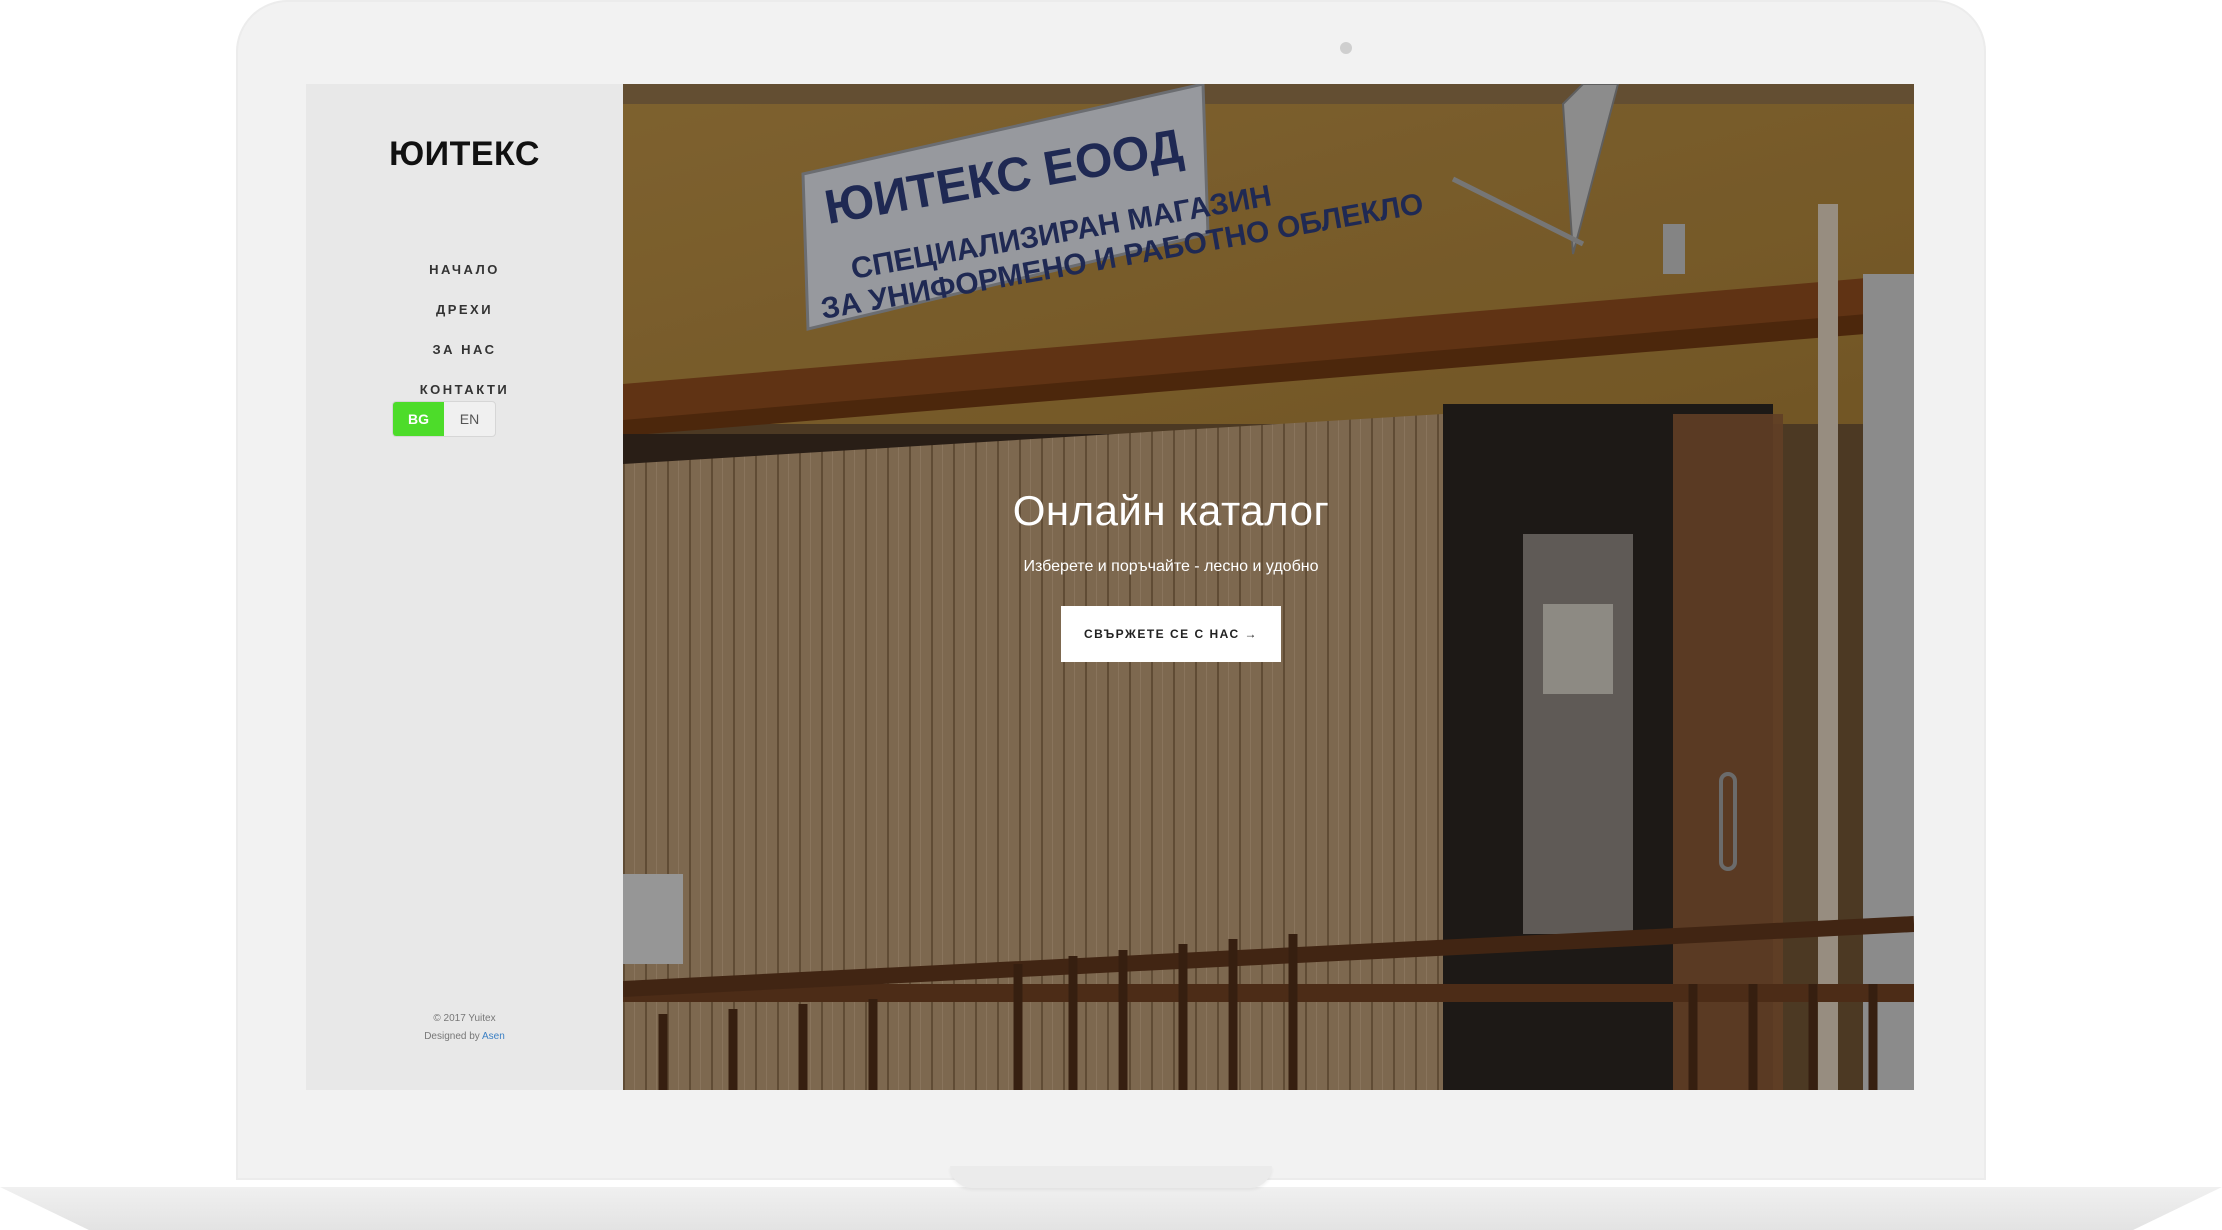 The image size is (2222, 1230). What do you see at coordinates (469, 419) in the screenshot?
I see `lang-en-button: EN` at bounding box center [469, 419].